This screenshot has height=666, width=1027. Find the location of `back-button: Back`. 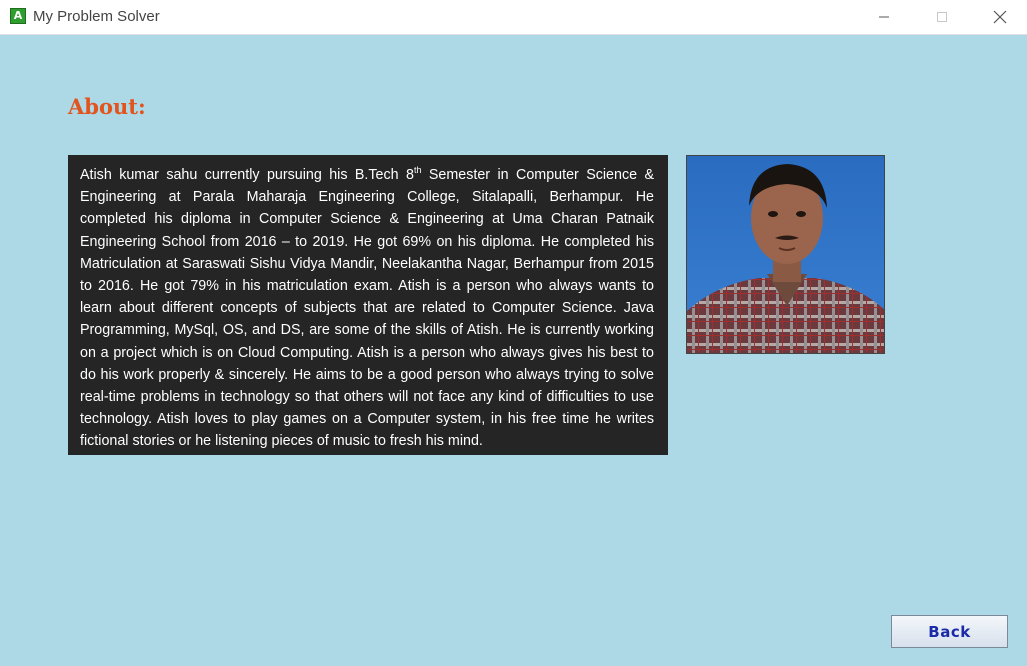

back-button: Back is located at coordinates (949, 631).